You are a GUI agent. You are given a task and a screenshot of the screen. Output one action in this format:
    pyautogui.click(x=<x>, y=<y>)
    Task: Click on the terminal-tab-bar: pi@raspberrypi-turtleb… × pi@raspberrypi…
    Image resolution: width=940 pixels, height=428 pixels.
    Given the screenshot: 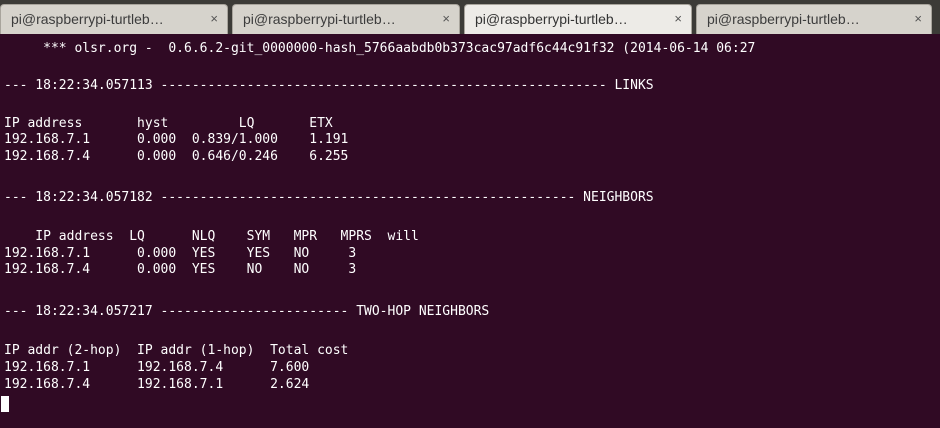 What is the action you would take?
    pyautogui.click(x=470, y=17)
    